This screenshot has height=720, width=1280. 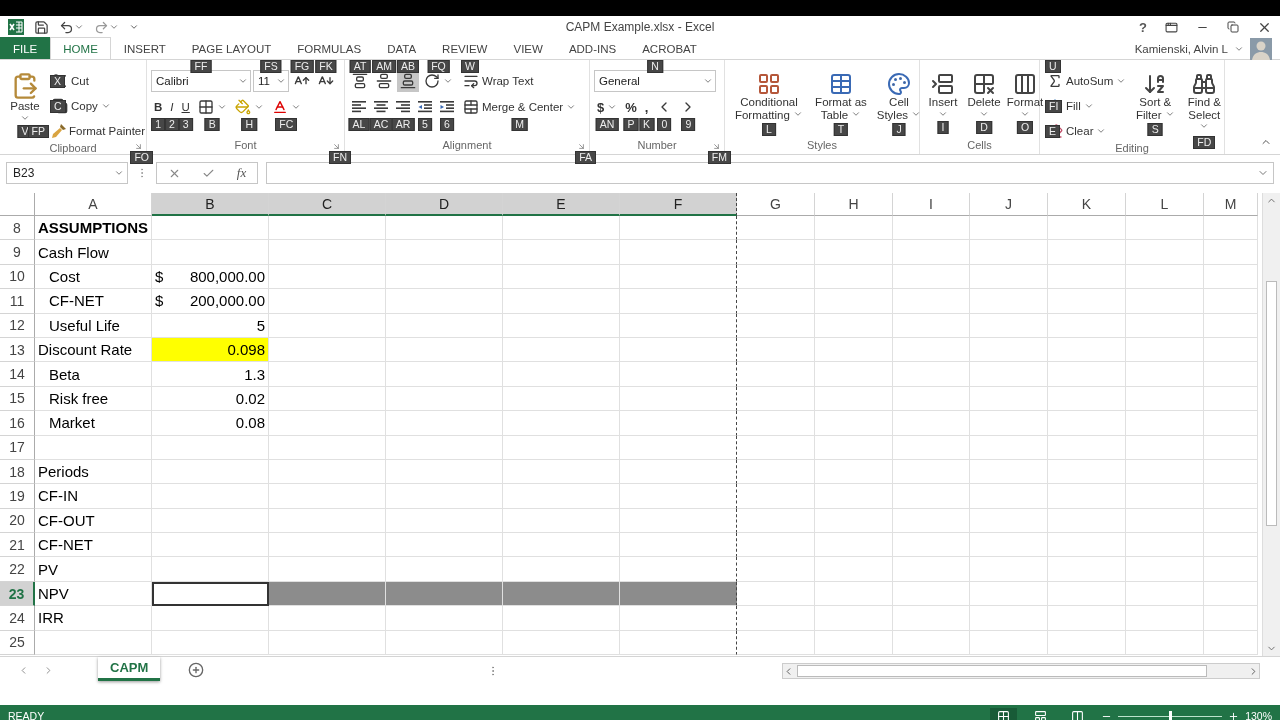 What do you see at coordinates (943, 127) in the screenshot?
I see `keytip-tooltip: I` at bounding box center [943, 127].